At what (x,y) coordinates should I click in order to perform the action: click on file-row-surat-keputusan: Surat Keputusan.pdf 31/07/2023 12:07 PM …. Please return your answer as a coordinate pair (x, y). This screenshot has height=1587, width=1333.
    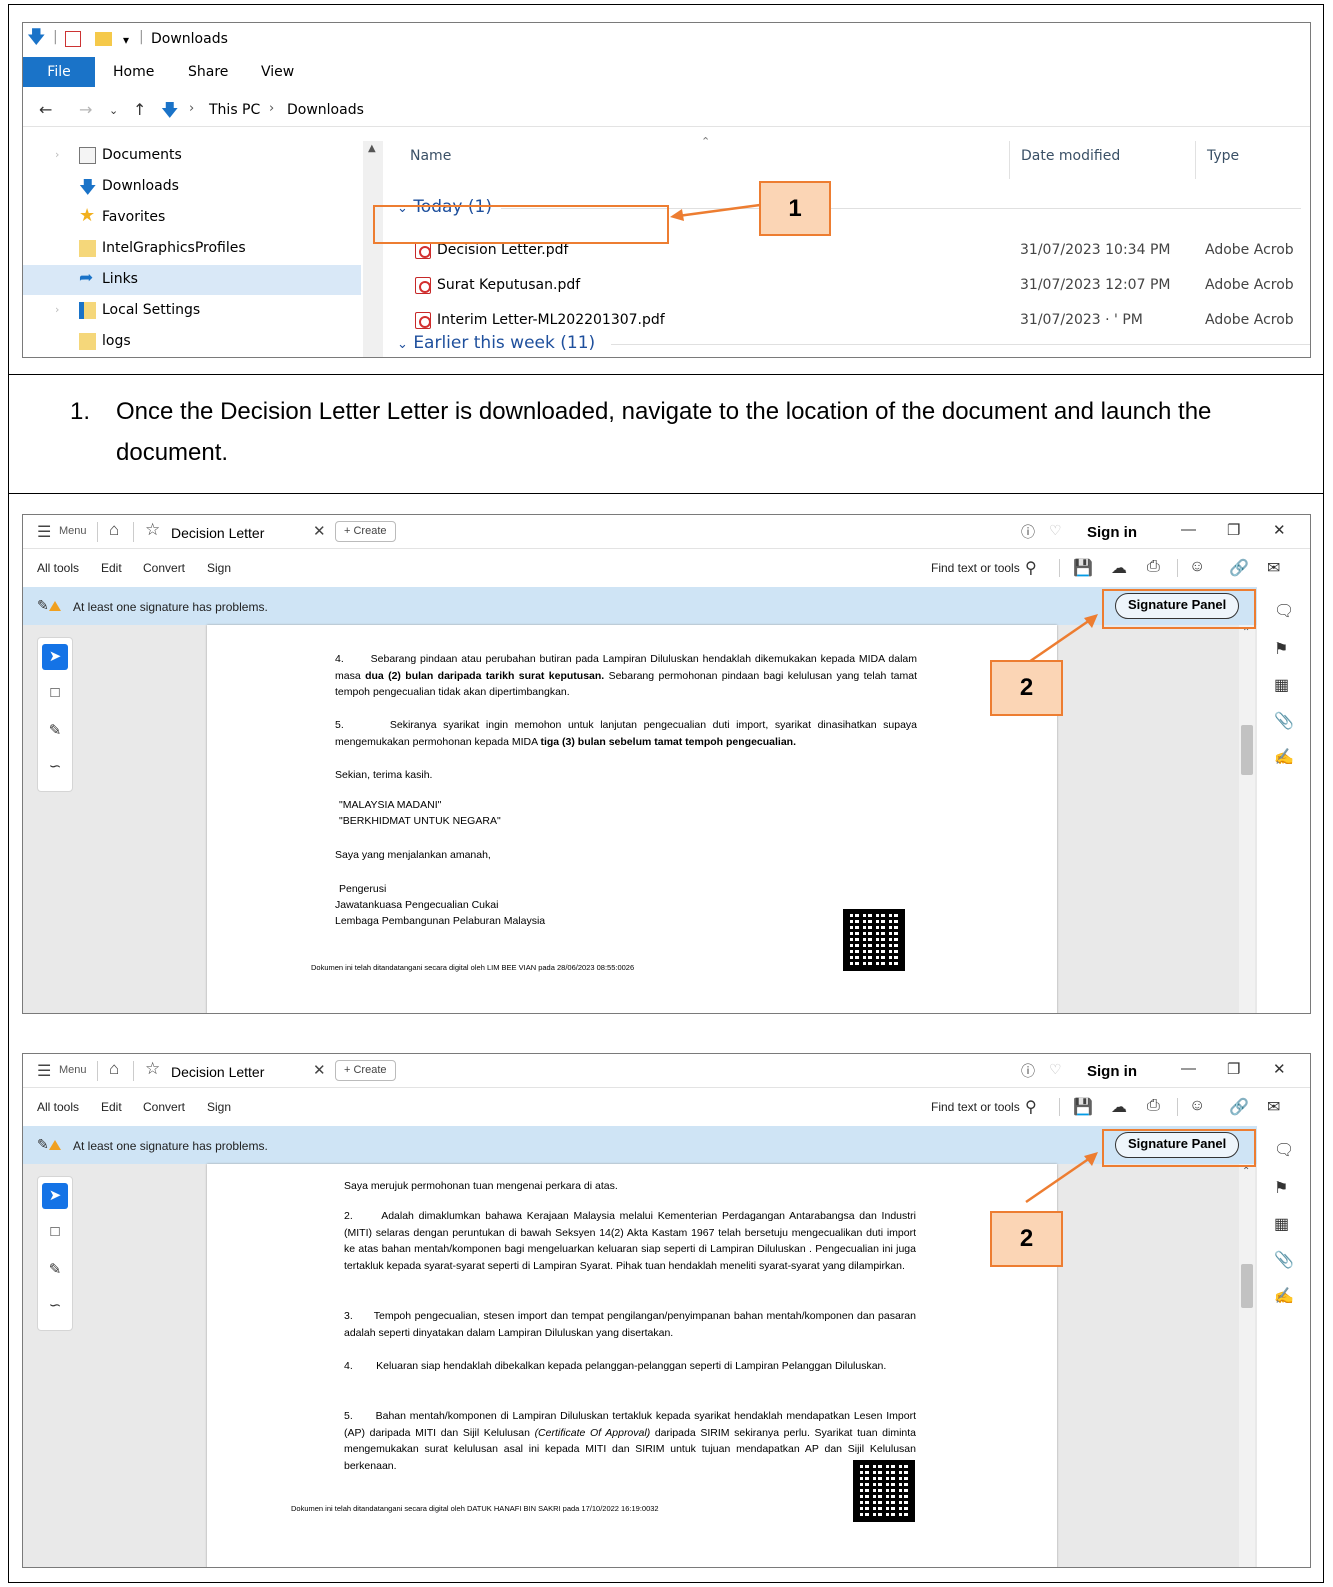
    Looking at the image, I should click on (847, 286).